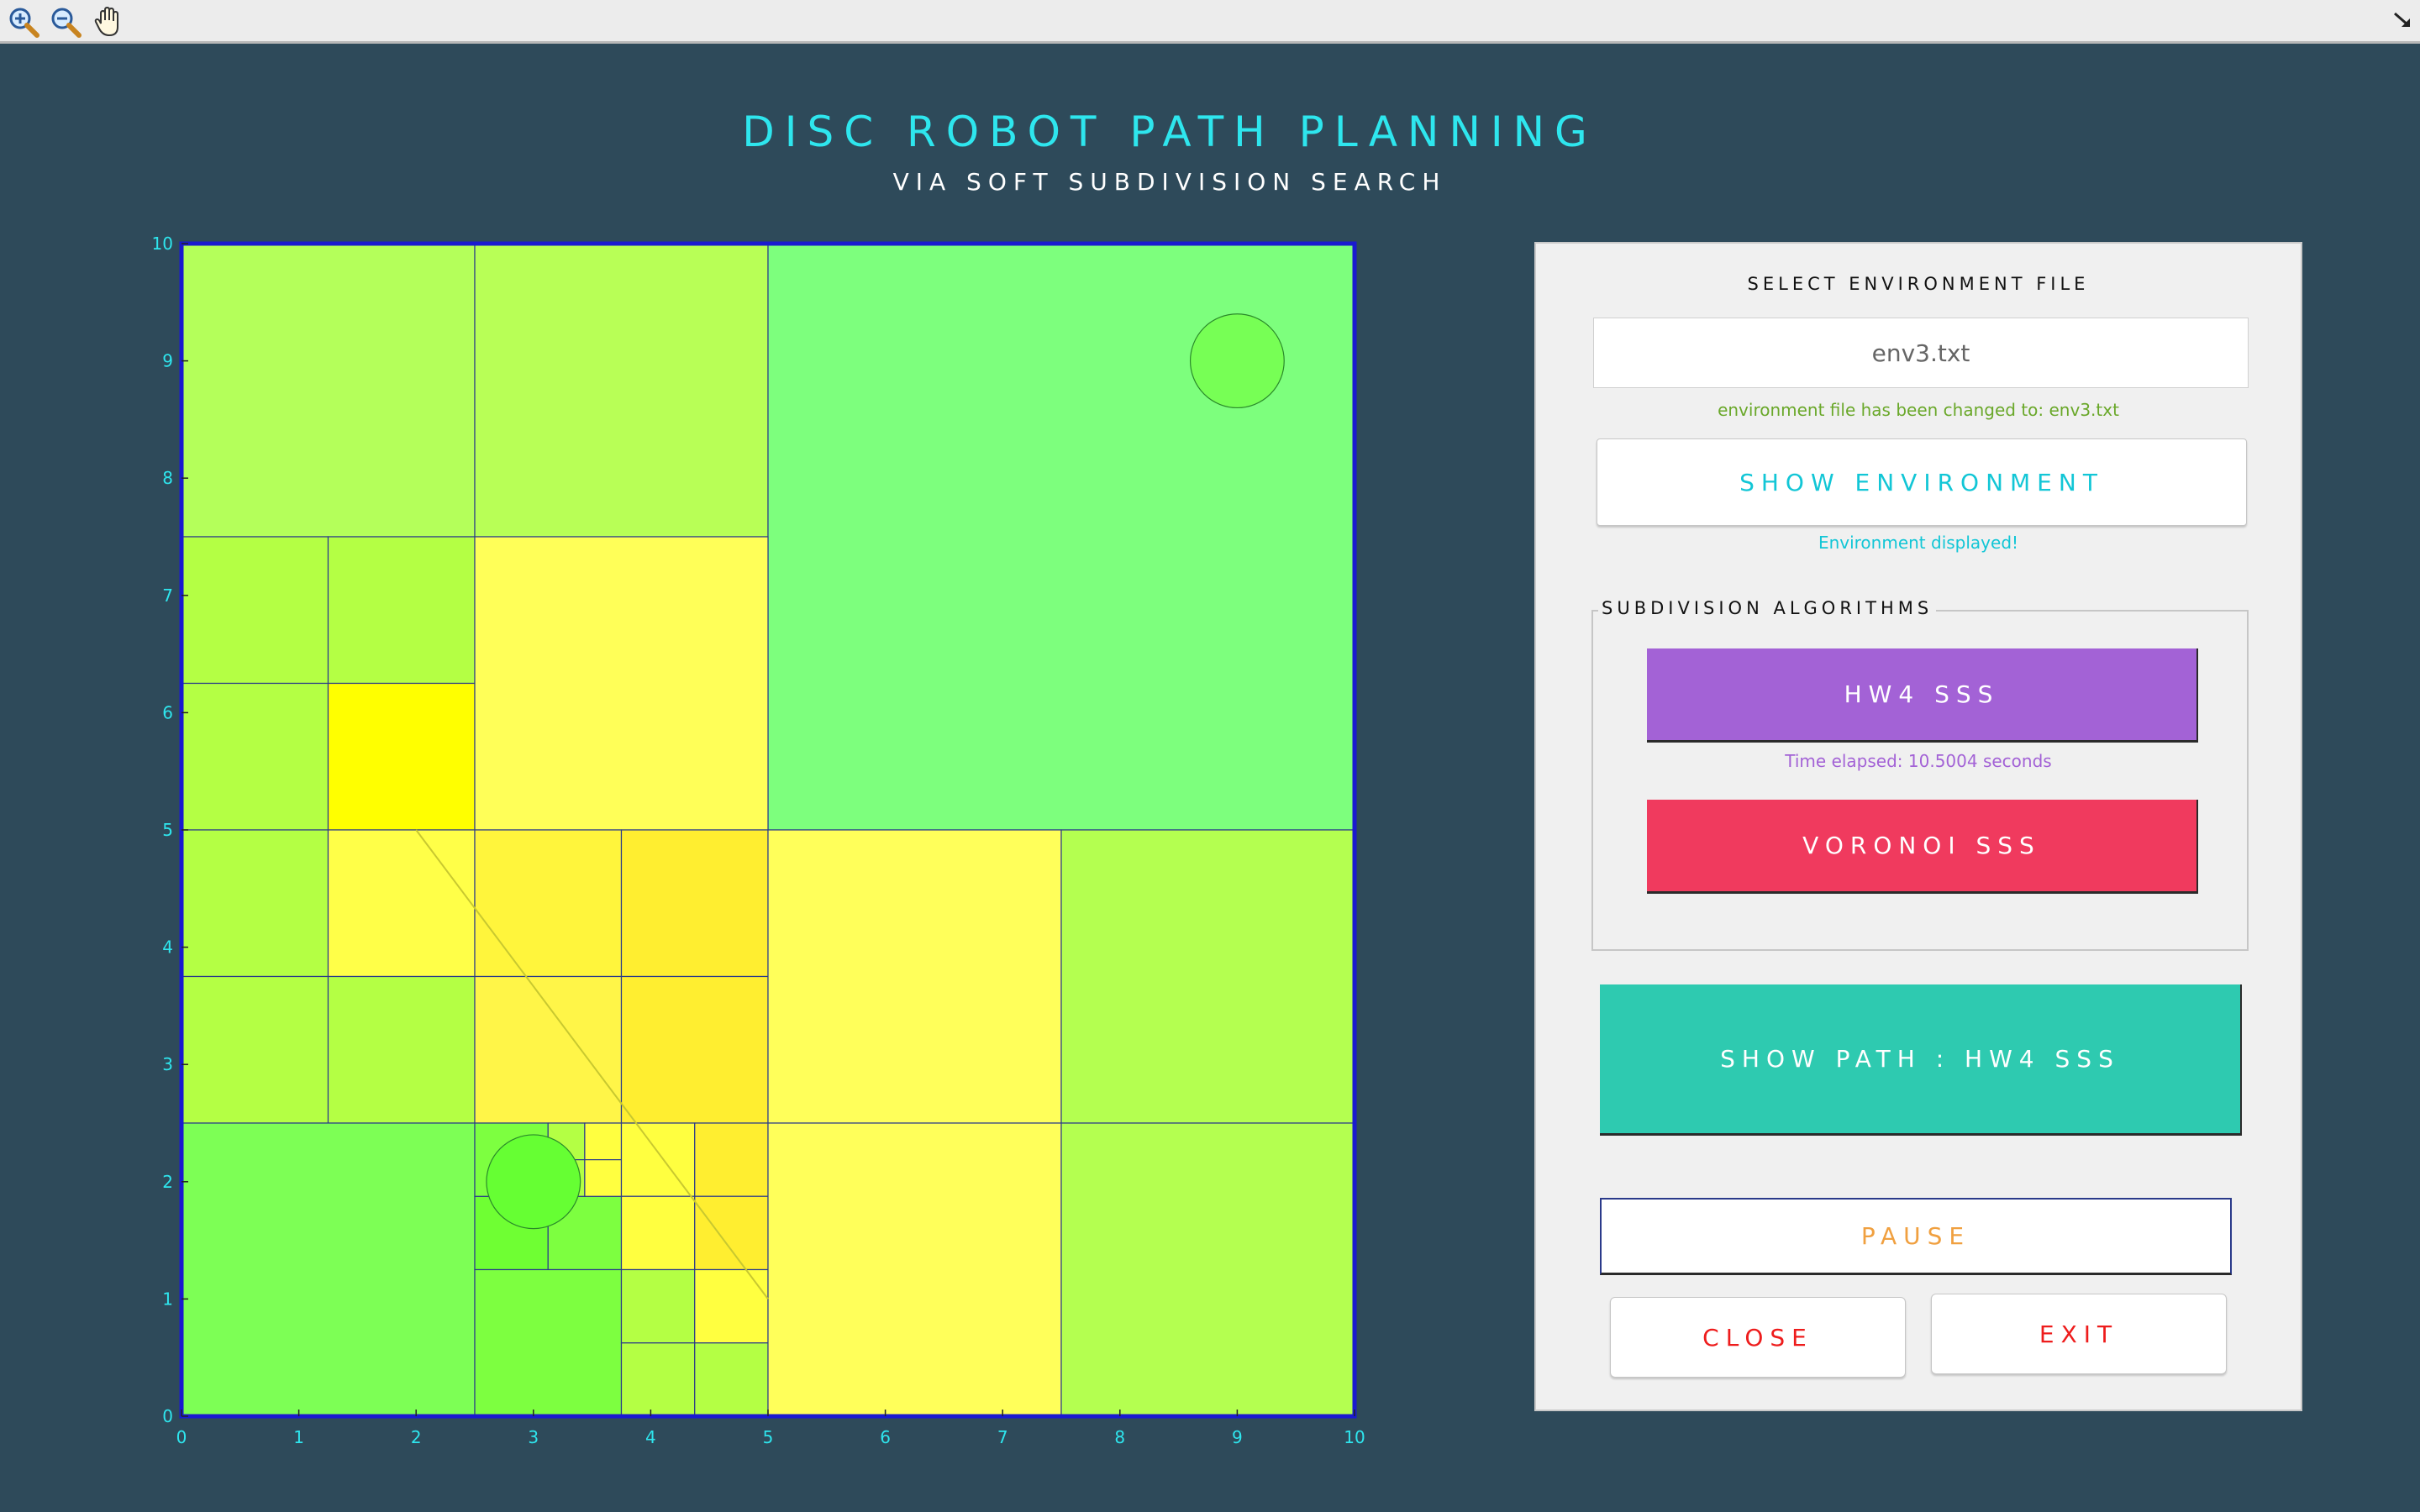 This screenshot has width=2420, height=1512. What do you see at coordinates (167, 830) in the screenshot?
I see `y-tick-label: 5` at bounding box center [167, 830].